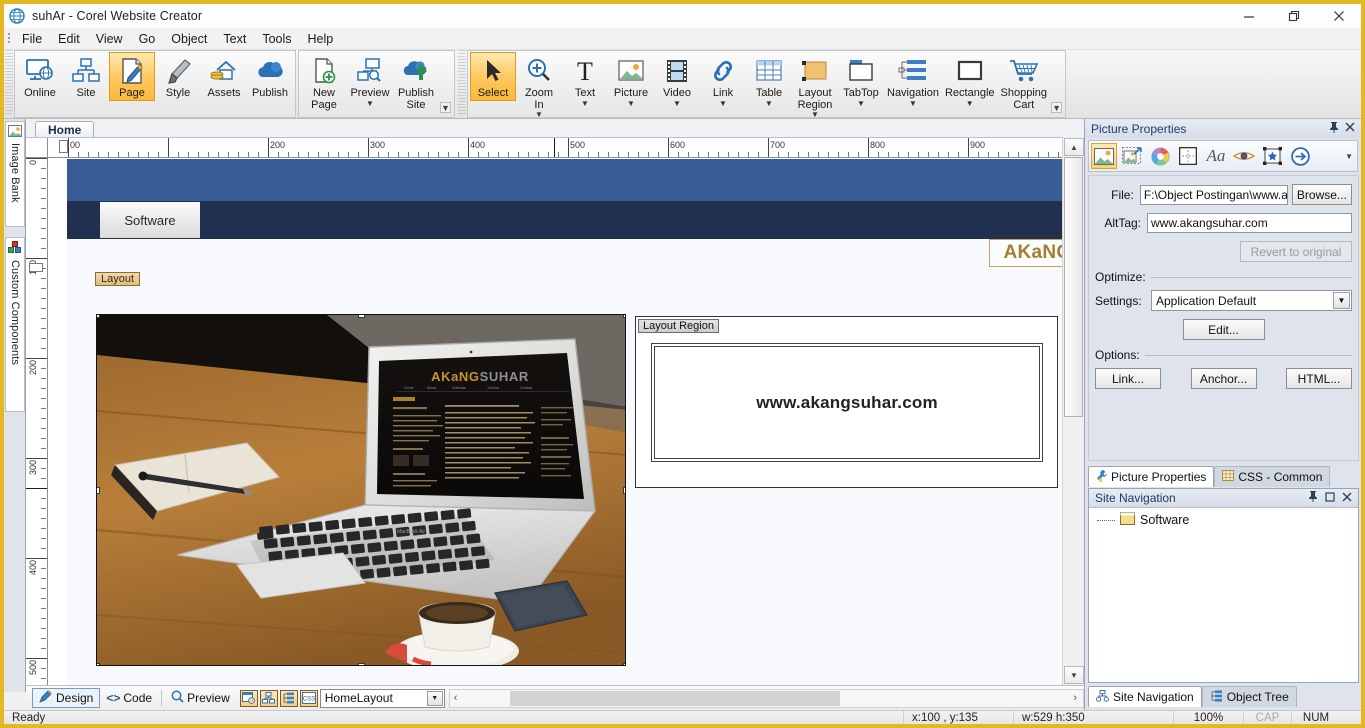 Image resolution: width=1365 pixels, height=728 pixels. I want to click on file-input: F:\Object Postingan\www.akan, so click(1213, 194).